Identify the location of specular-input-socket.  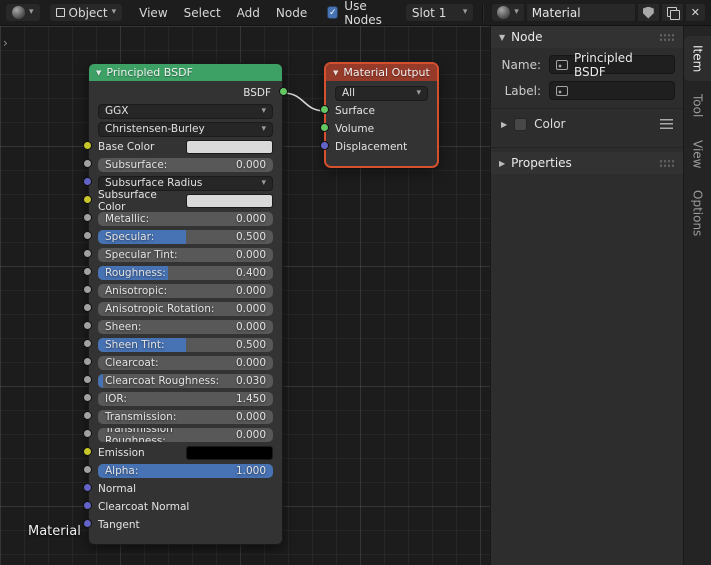
(87, 235).